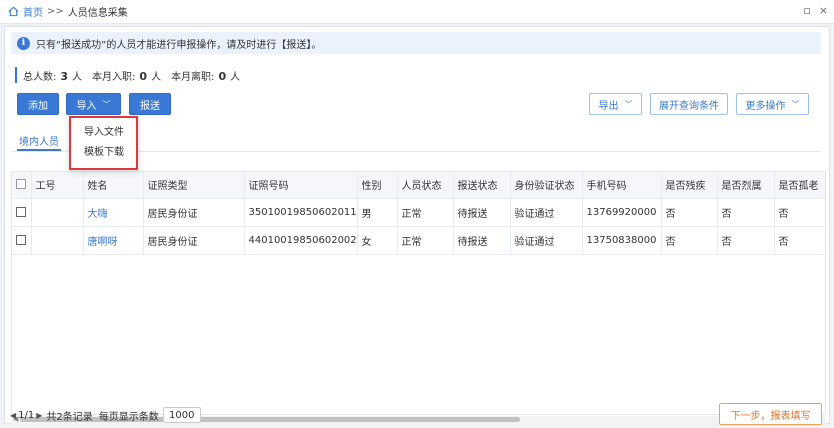 This screenshot has width=834, height=428. I want to click on menu-item-import-file: 导入文件, so click(103, 133).